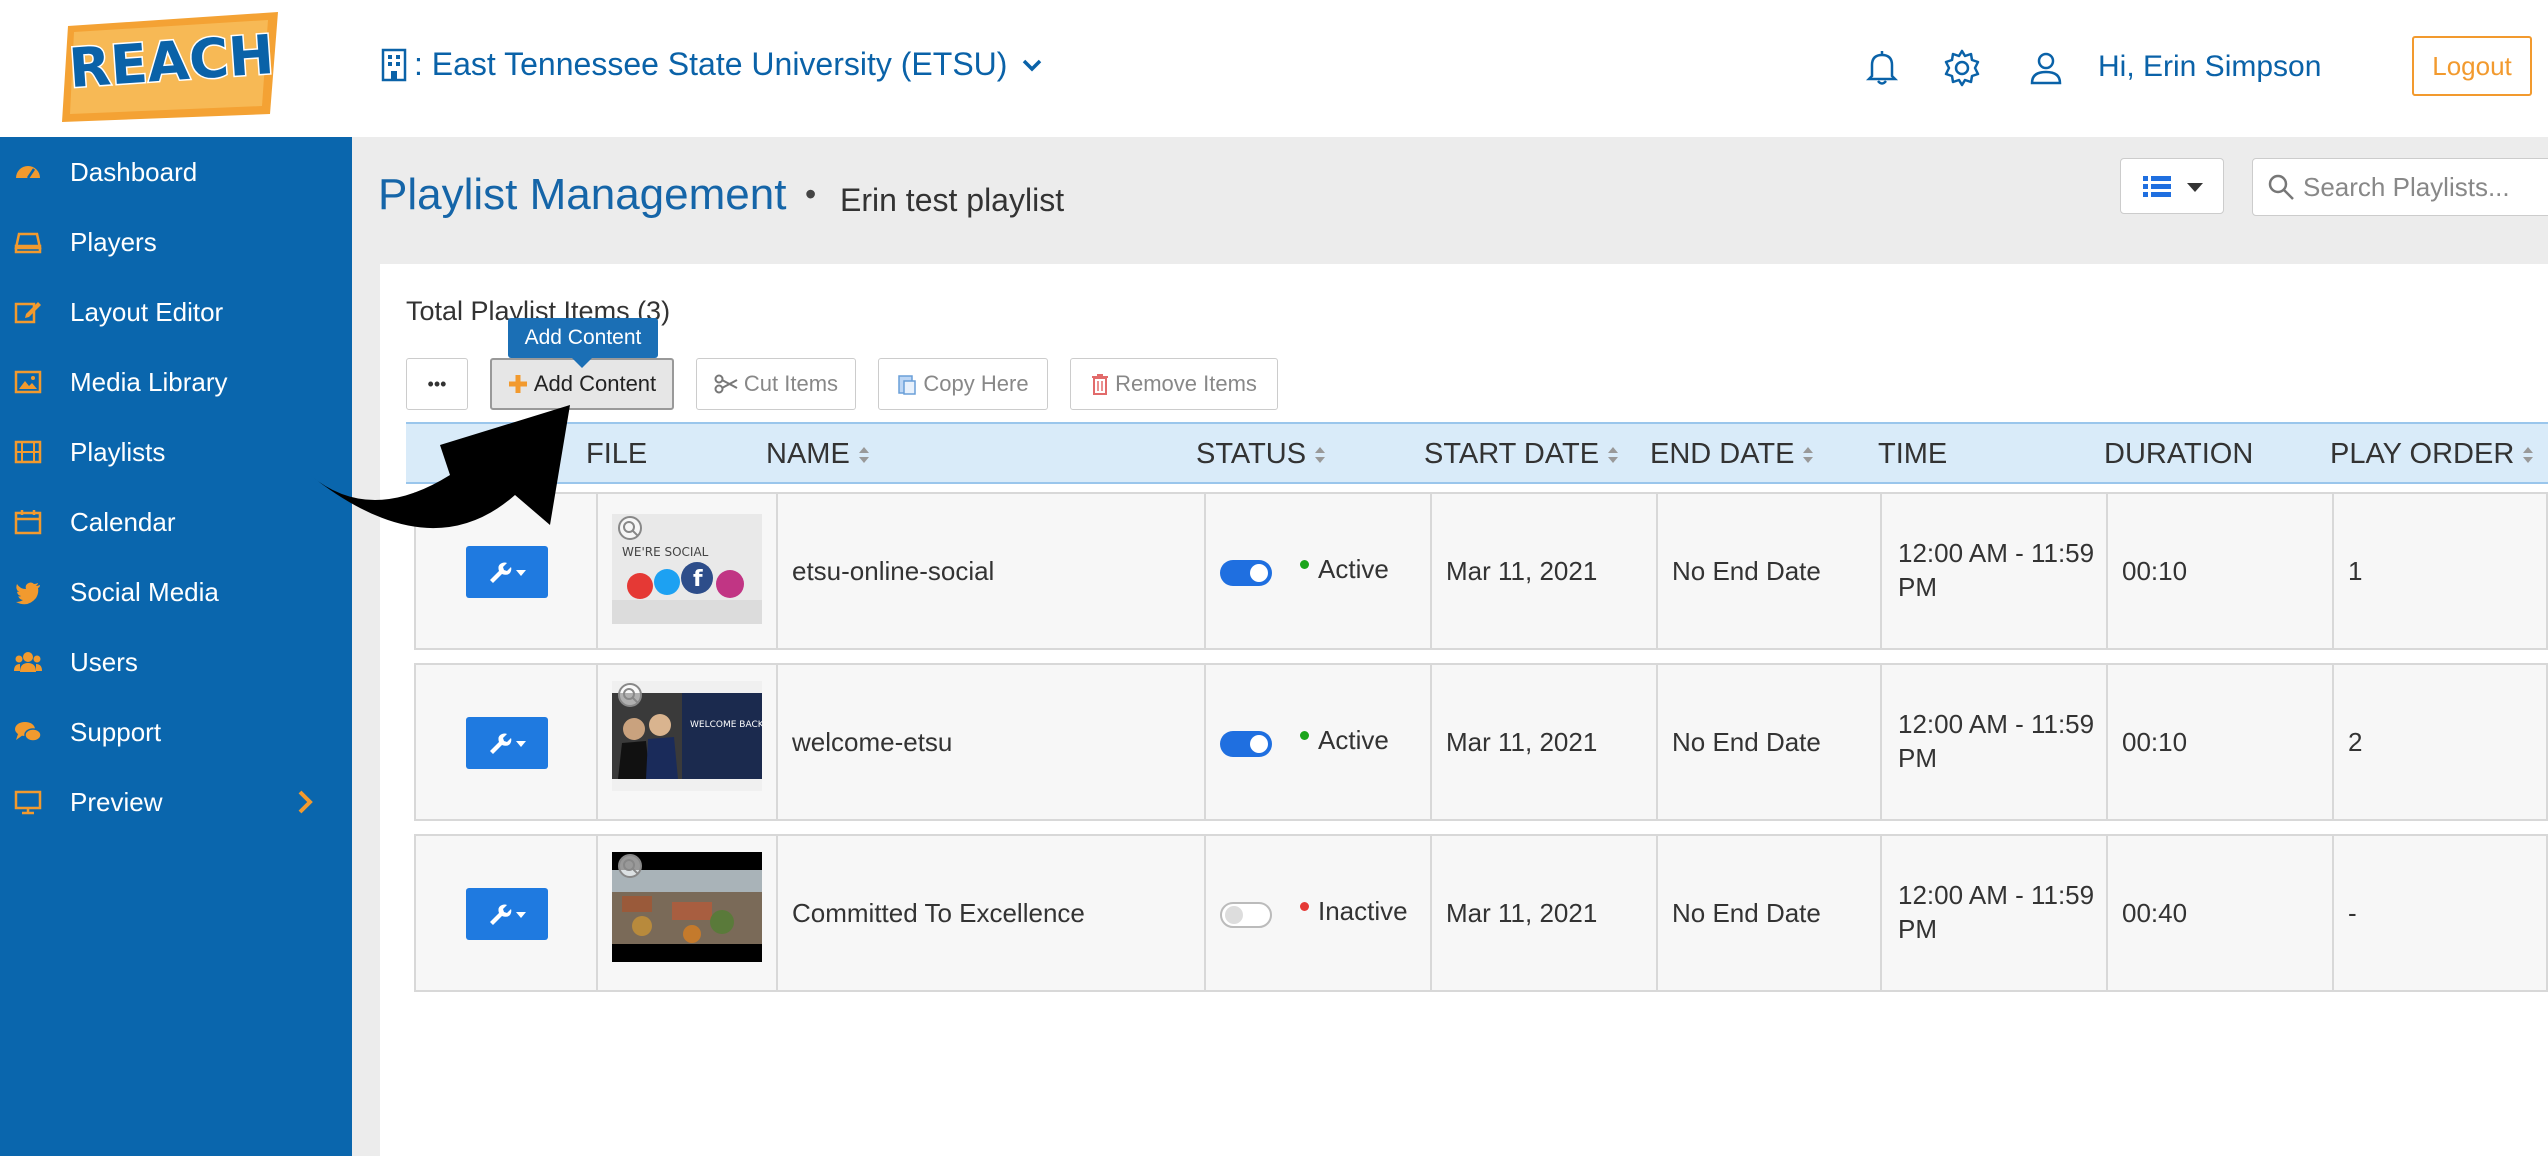 The image size is (2548, 1156). What do you see at coordinates (791, 383) in the screenshot?
I see `cut-items-label: Cut Items` at bounding box center [791, 383].